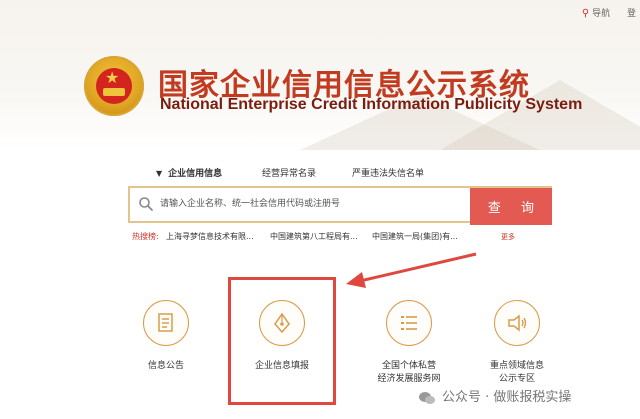 This screenshot has width=640, height=419. I want to click on search-icon, so click(146, 204).